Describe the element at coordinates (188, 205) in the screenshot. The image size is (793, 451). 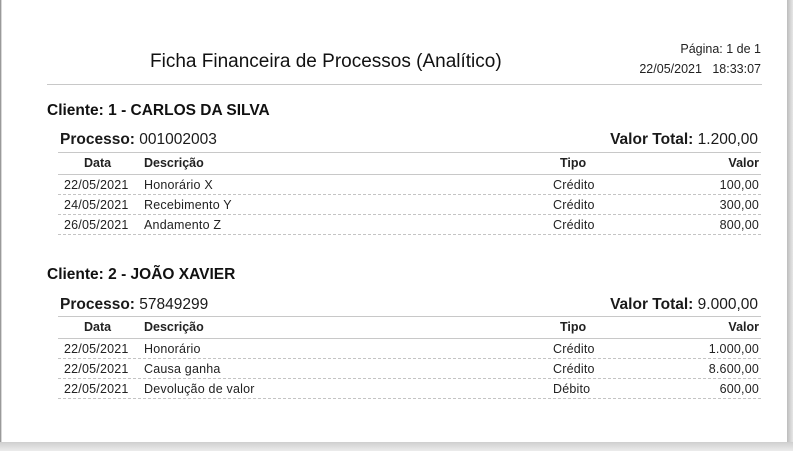
I see `row-description: Recebimento Y` at that location.